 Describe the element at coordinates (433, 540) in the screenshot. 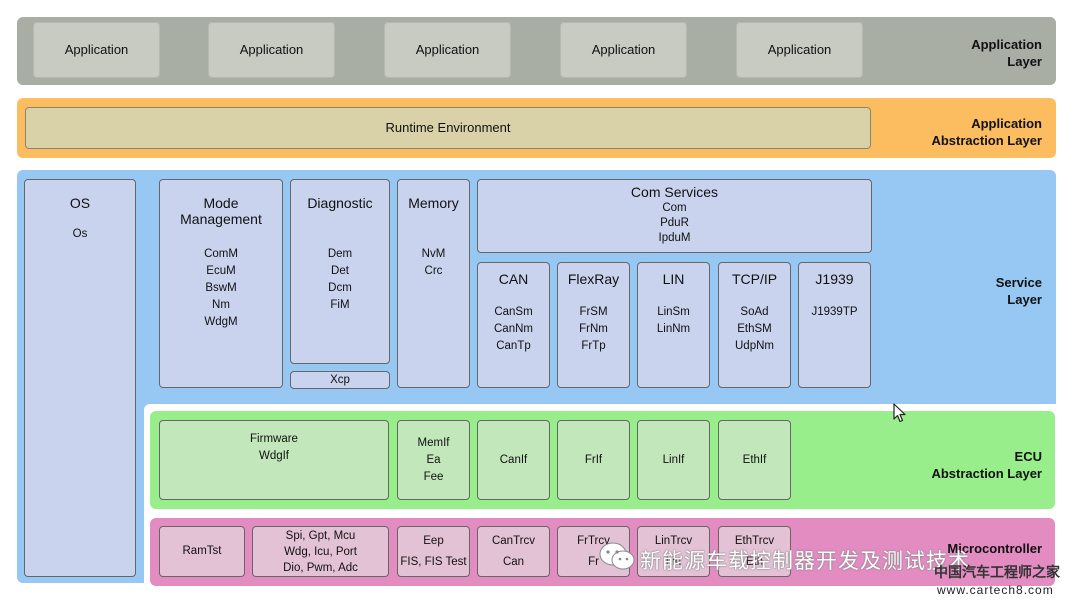

I see `eep-item: Eep` at that location.